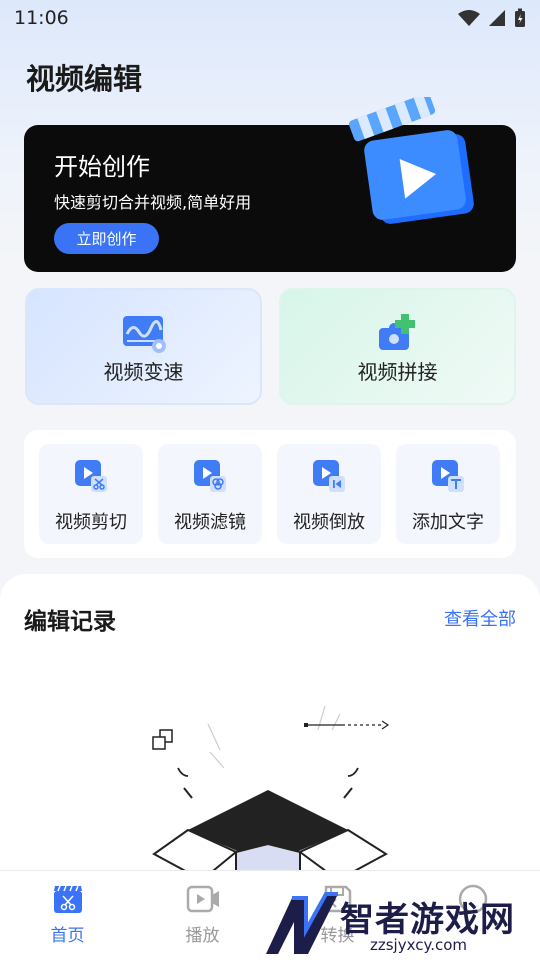 The width and height of the screenshot is (540, 960). What do you see at coordinates (106, 238) in the screenshot?
I see `start-create-button: 立即创作` at bounding box center [106, 238].